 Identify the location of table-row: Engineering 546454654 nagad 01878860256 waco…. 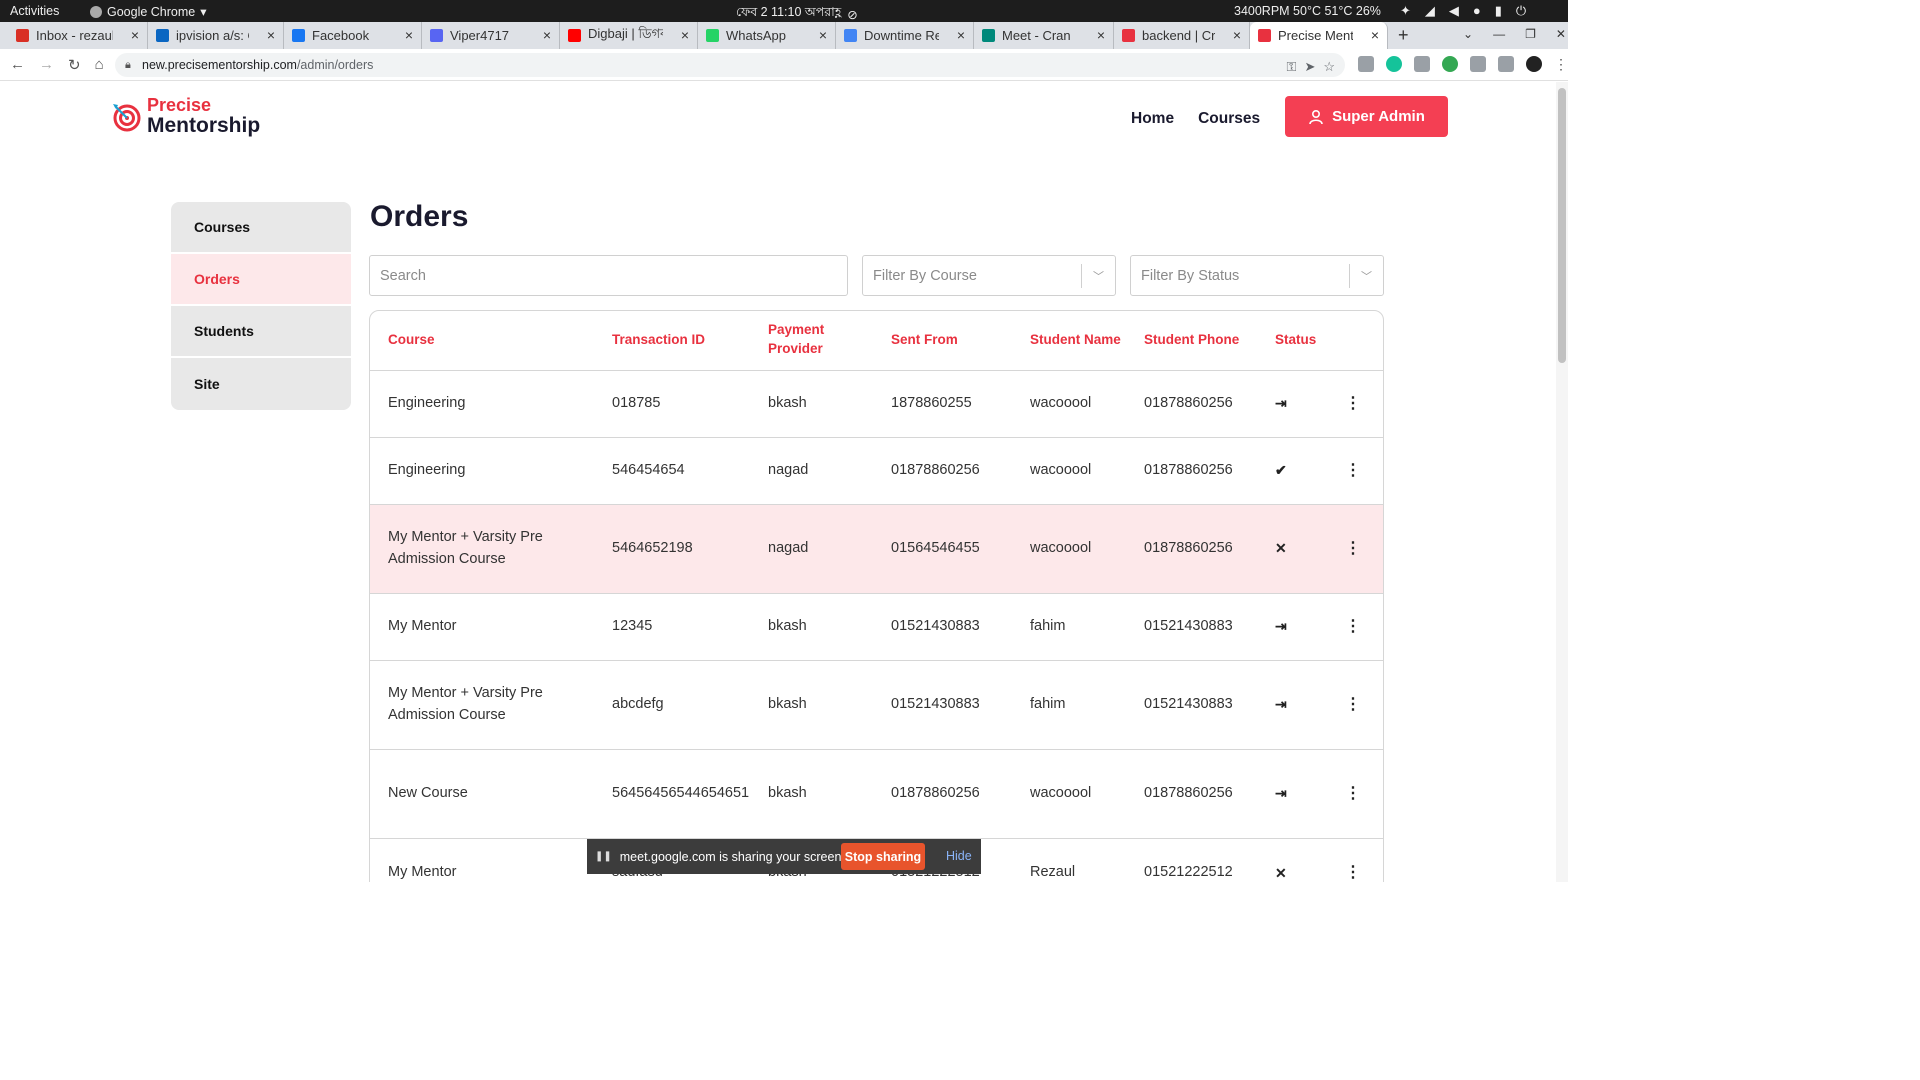
(876, 471).